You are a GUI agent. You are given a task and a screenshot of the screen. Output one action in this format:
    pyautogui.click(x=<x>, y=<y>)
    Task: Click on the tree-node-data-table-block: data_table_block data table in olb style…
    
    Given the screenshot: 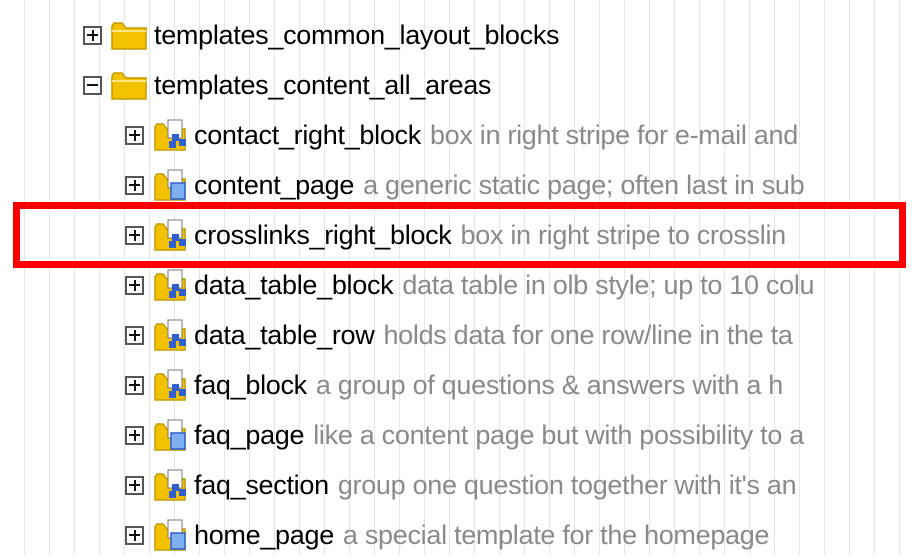 What is the action you would take?
    pyautogui.click(x=470, y=285)
    